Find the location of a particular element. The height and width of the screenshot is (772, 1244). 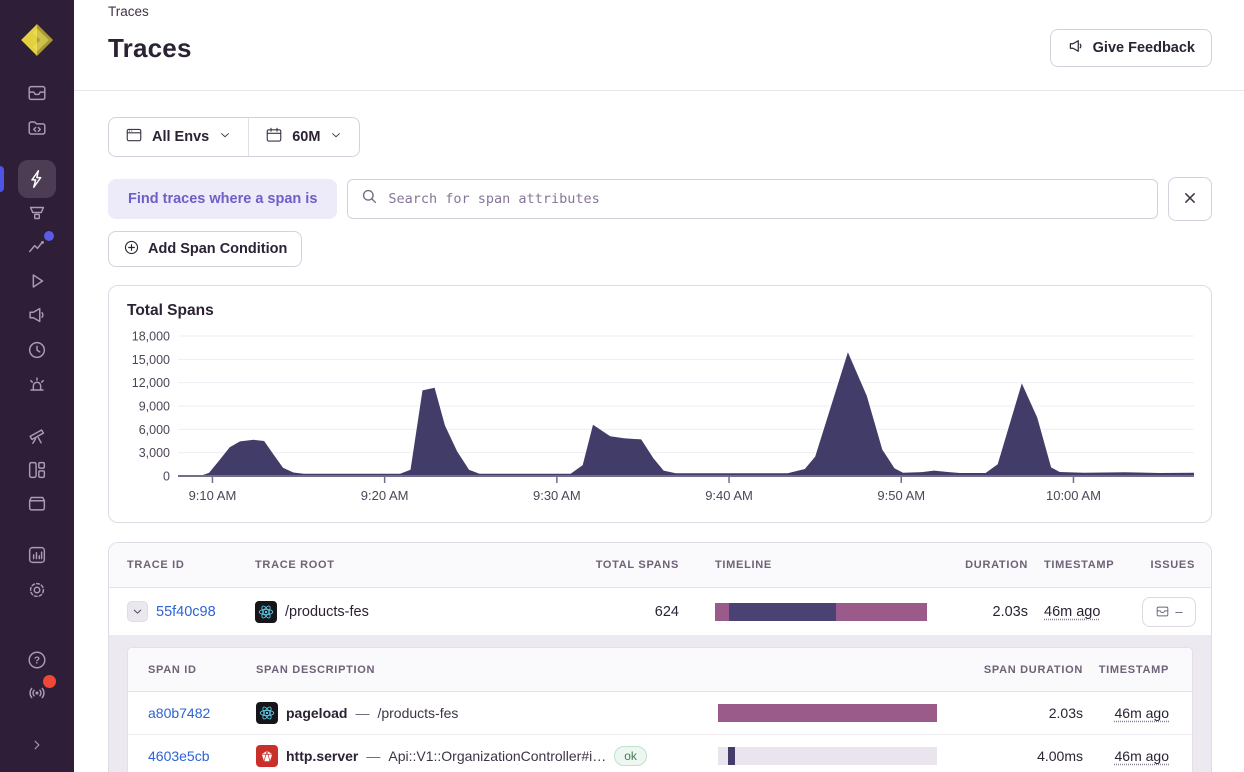

issues-count: – is located at coordinates (1179, 611).